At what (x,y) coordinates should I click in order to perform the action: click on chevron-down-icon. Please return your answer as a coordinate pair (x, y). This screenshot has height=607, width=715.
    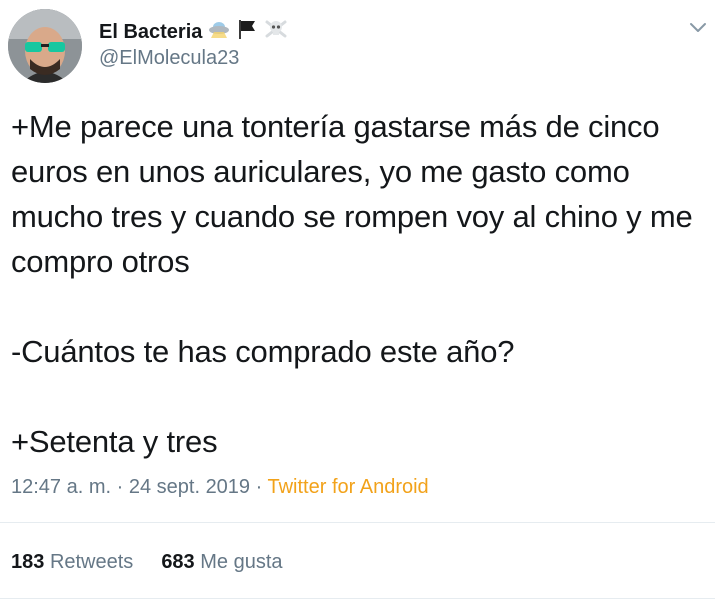
    Looking at the image, I should click on (698, 28).